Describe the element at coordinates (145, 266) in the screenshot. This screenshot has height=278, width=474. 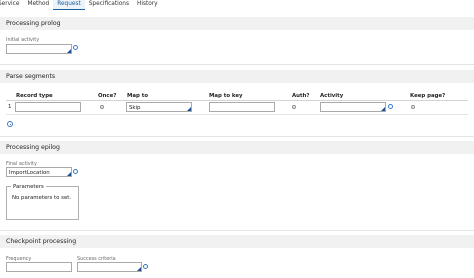
I see `success-criteria-lookup-icon` at that location.